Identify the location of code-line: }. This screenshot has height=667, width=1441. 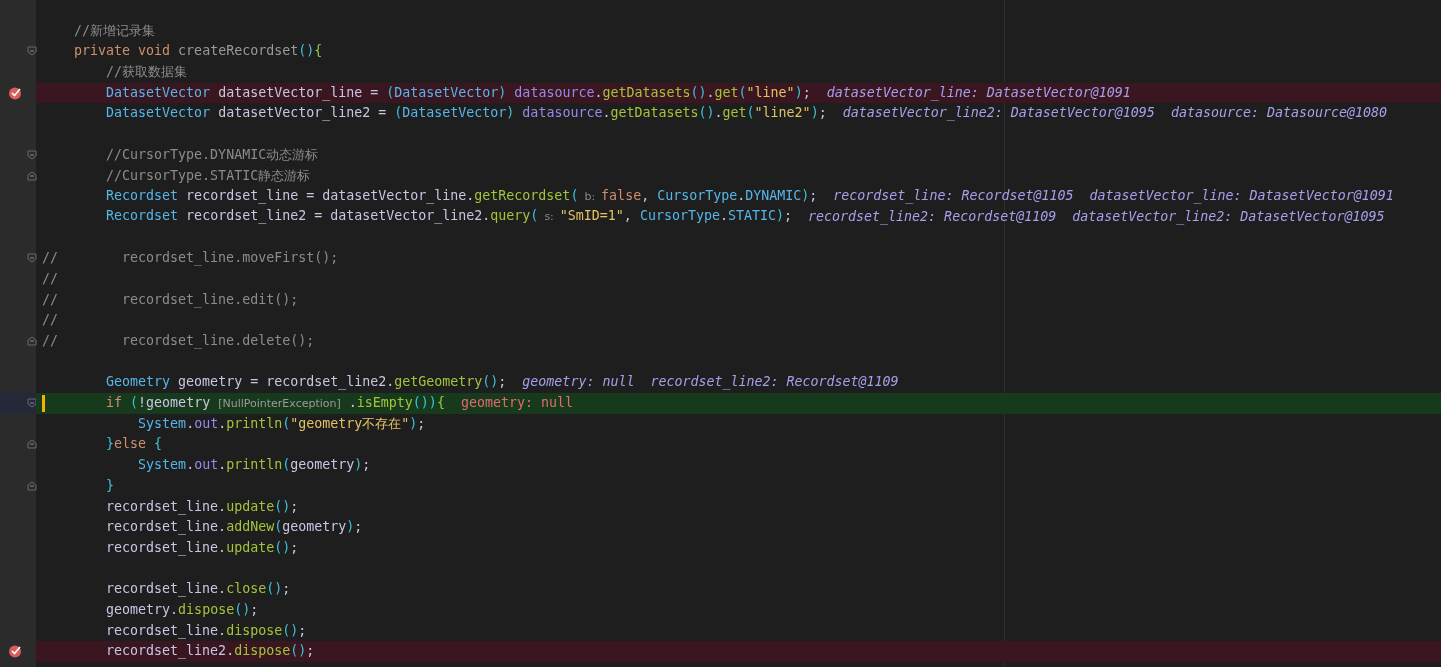
(110, 485).